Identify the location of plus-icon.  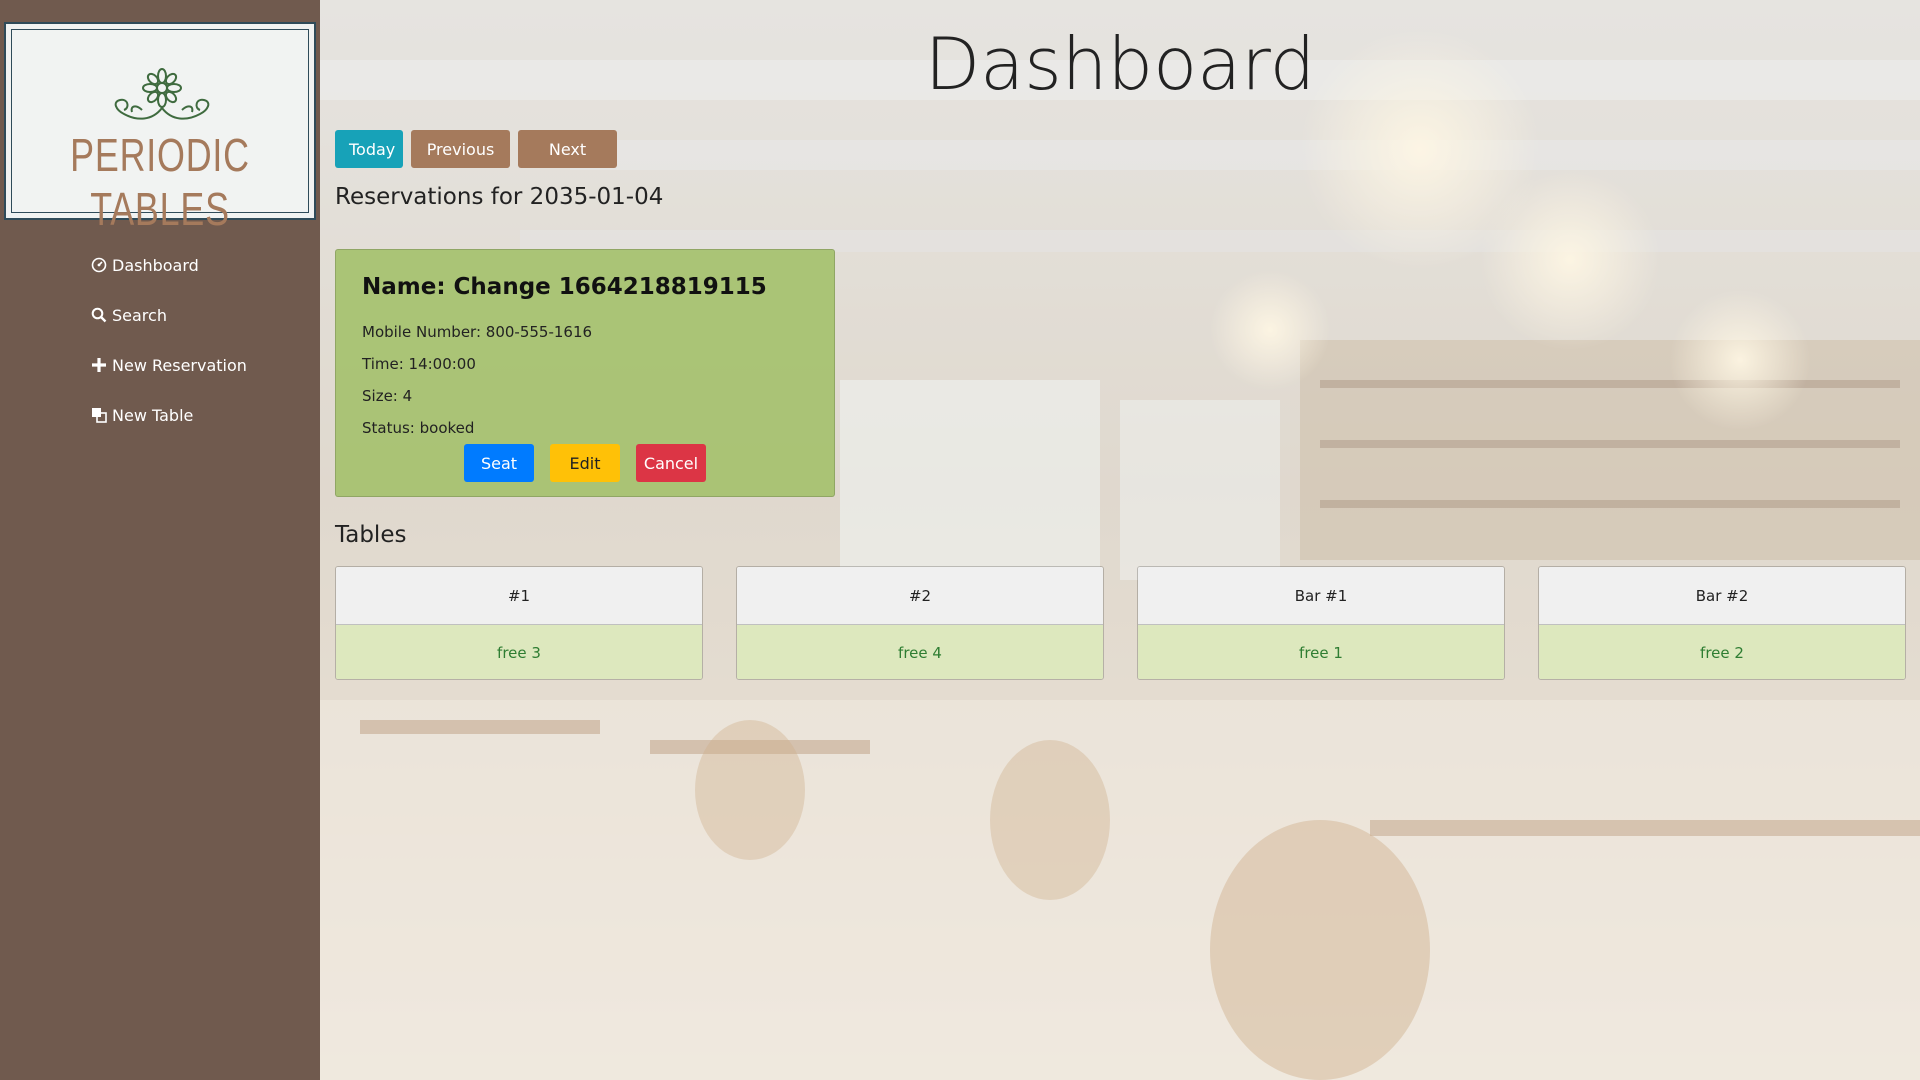
(99, 365).